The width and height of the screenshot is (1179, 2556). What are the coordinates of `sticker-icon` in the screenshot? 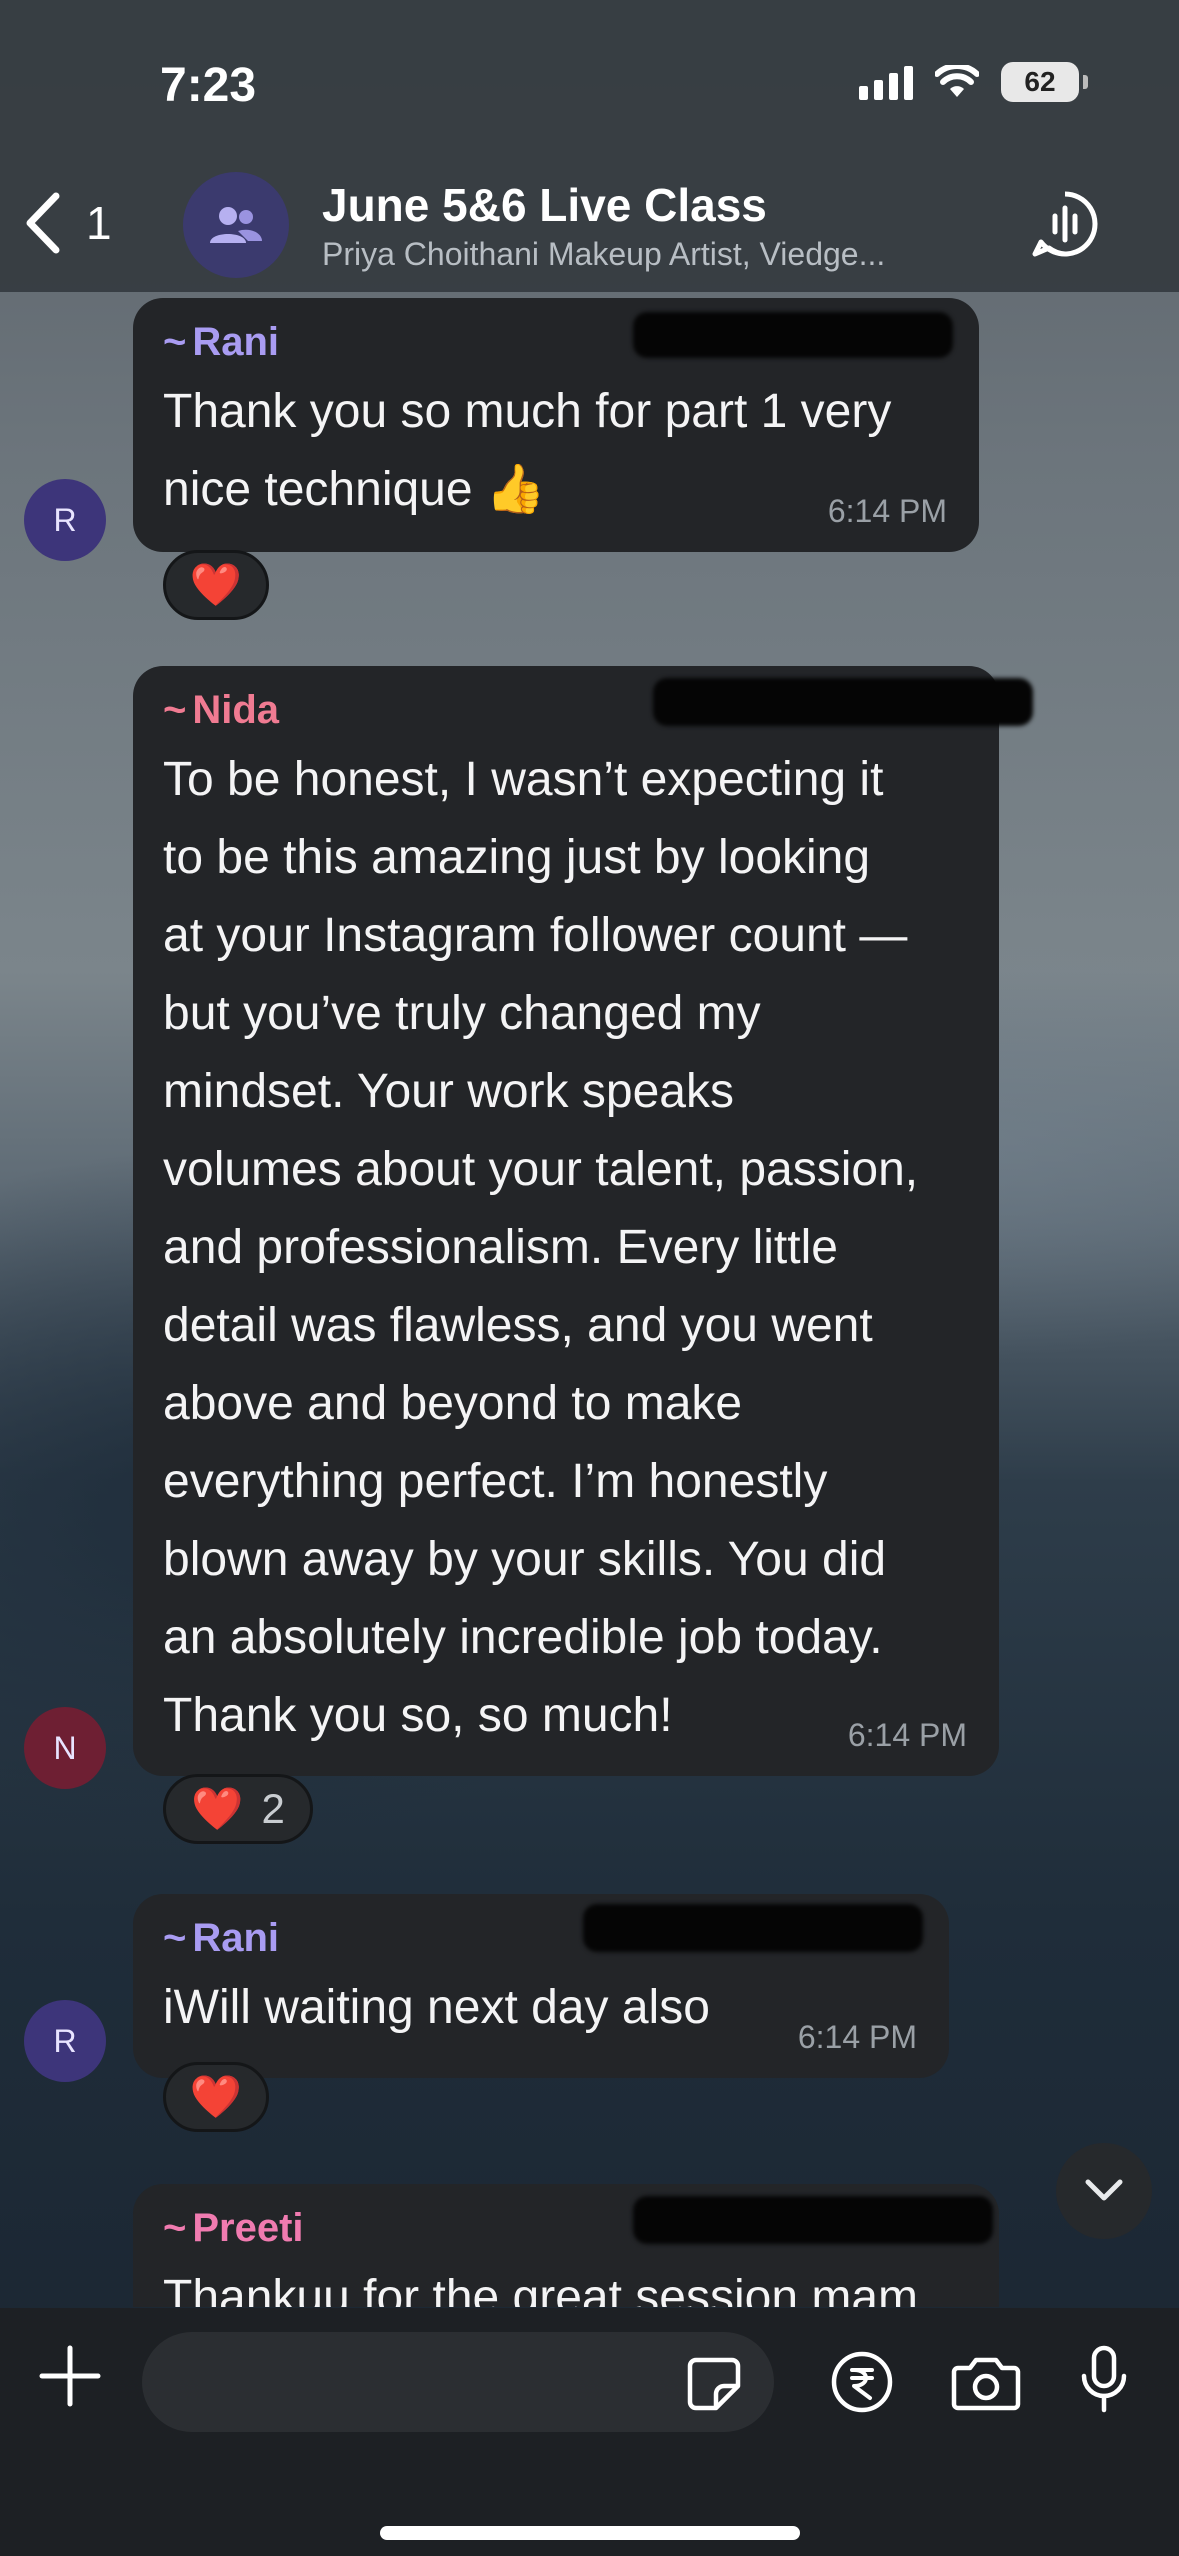 It's located at (714, 2384).